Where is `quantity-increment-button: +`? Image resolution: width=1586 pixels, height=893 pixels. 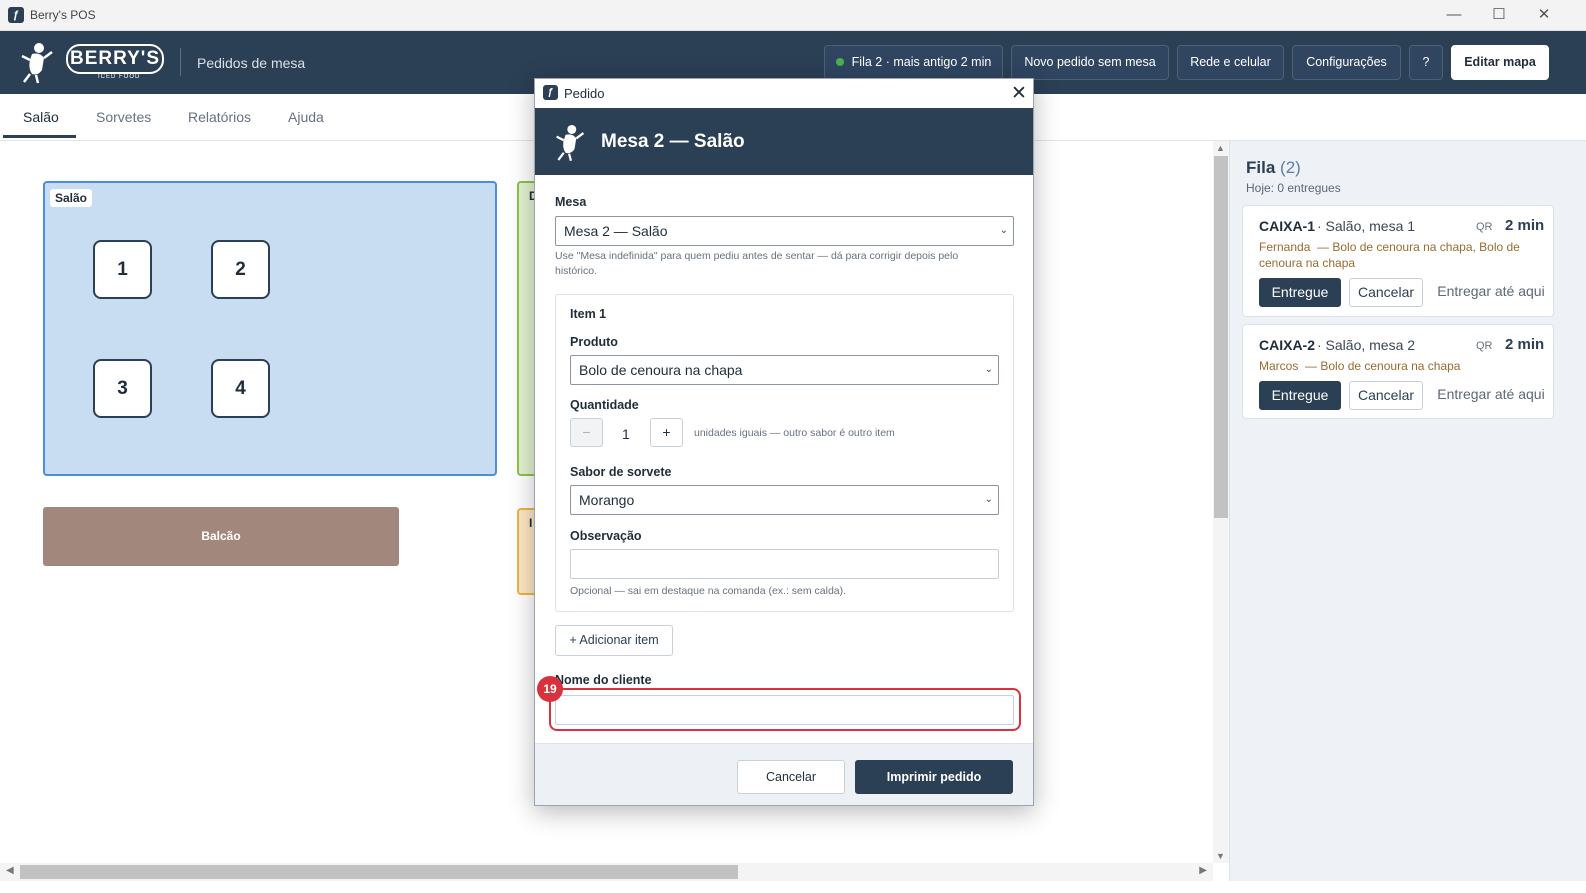
quantity-increment-button: + is located at coordinates (666, 432).